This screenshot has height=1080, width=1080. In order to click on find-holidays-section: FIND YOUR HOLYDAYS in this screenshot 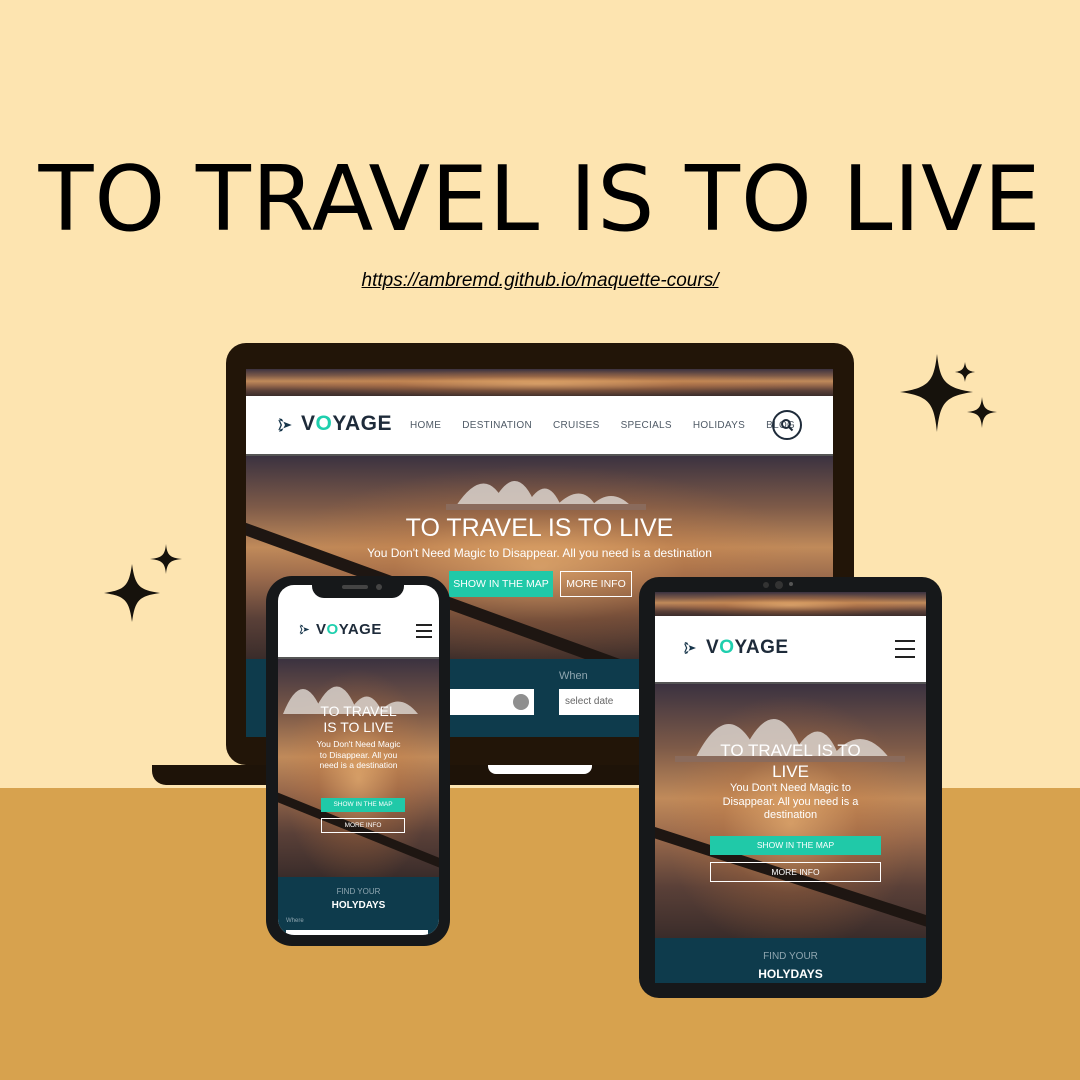, I will do `click(790, 960)`.